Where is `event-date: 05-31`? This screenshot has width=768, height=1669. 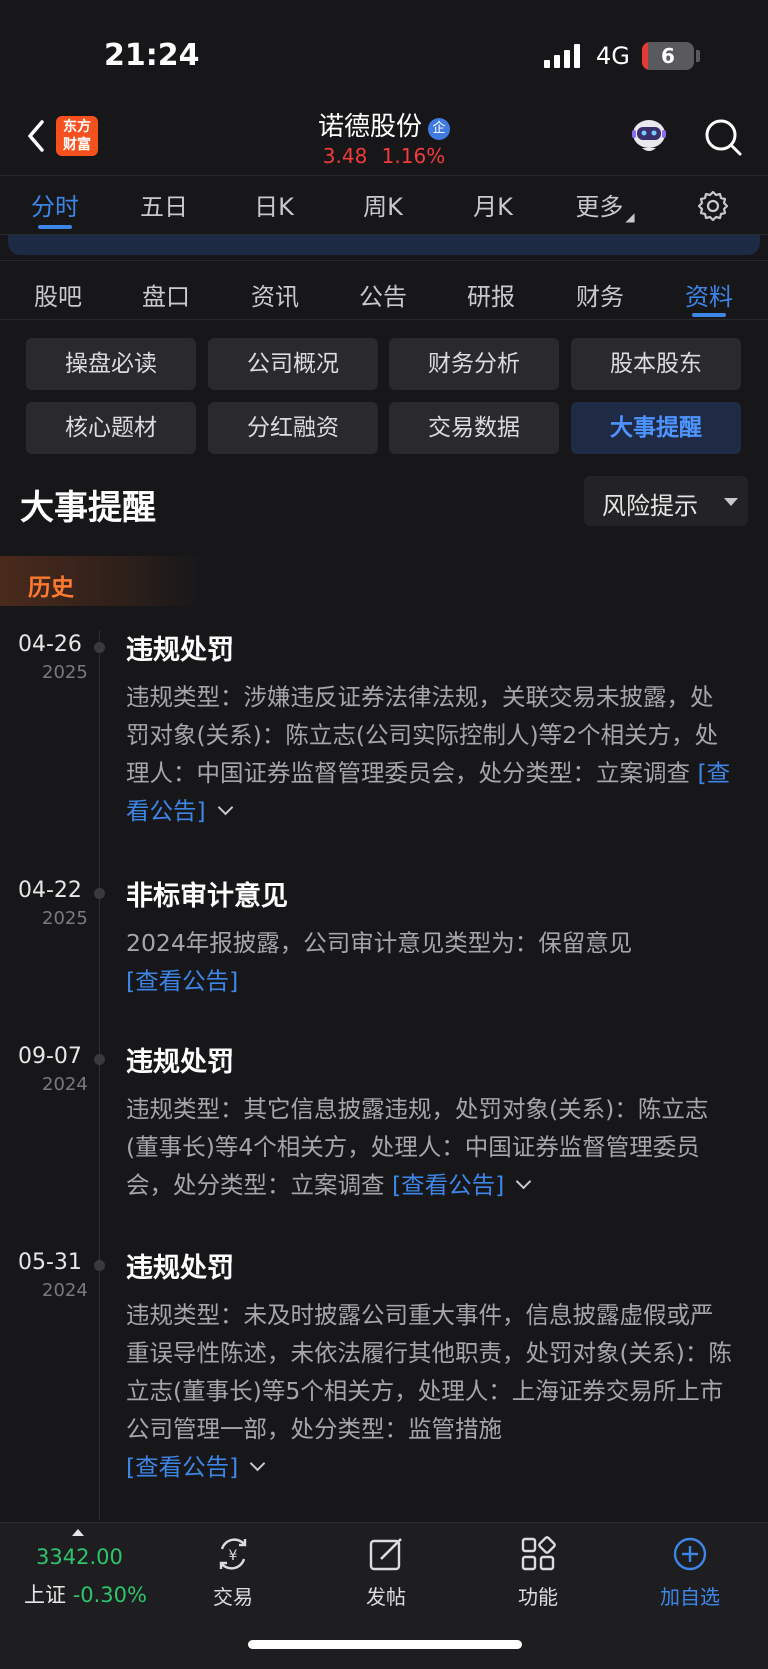
event-date: 05-31 is located at coordinates (50, 1262).